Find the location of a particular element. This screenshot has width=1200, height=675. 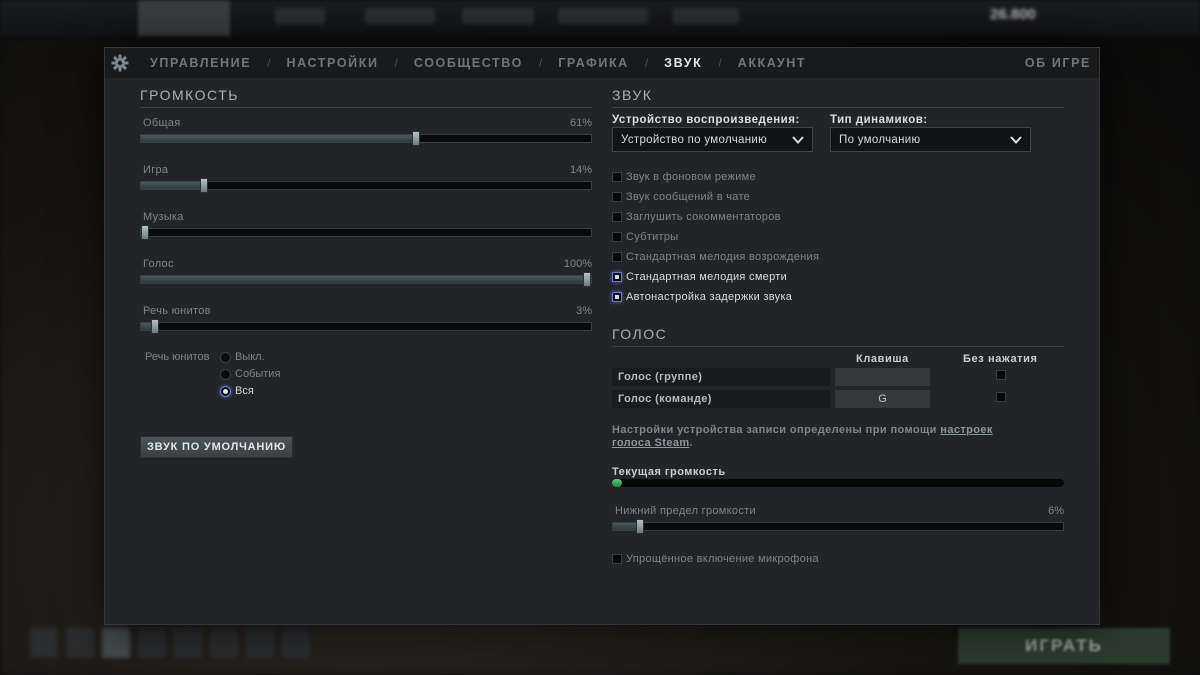

tab-audio: ЗВУК is located at coordinates (683, 63).